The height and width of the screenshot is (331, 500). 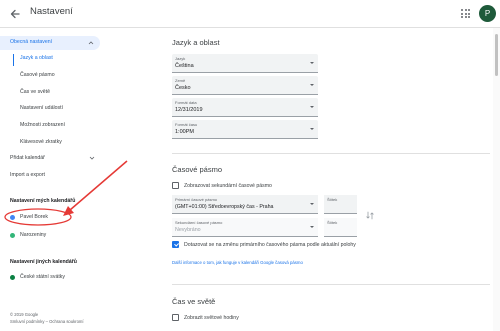 What do you see at coordinates (36, 58) in the screenshot?
I see `sidebar-item-language: Jazyk a oblast` at bounding box center [36, 58].